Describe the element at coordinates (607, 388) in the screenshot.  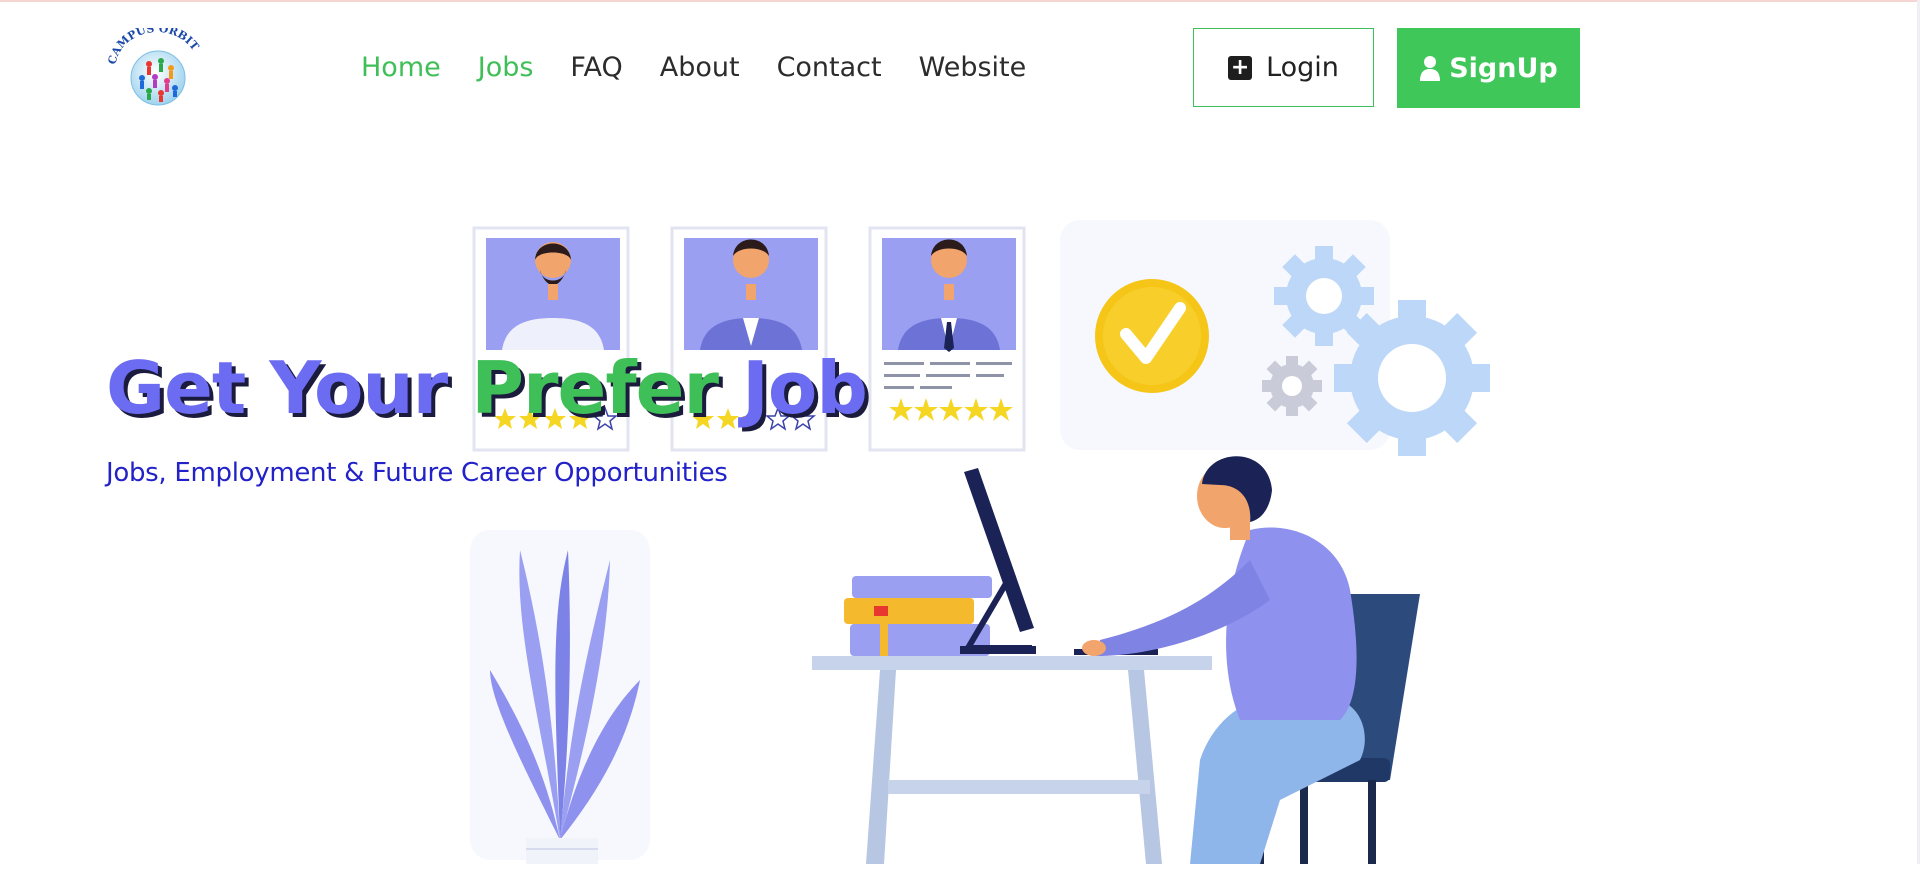
I see `hero-title-part-2: Prefer` at that location.